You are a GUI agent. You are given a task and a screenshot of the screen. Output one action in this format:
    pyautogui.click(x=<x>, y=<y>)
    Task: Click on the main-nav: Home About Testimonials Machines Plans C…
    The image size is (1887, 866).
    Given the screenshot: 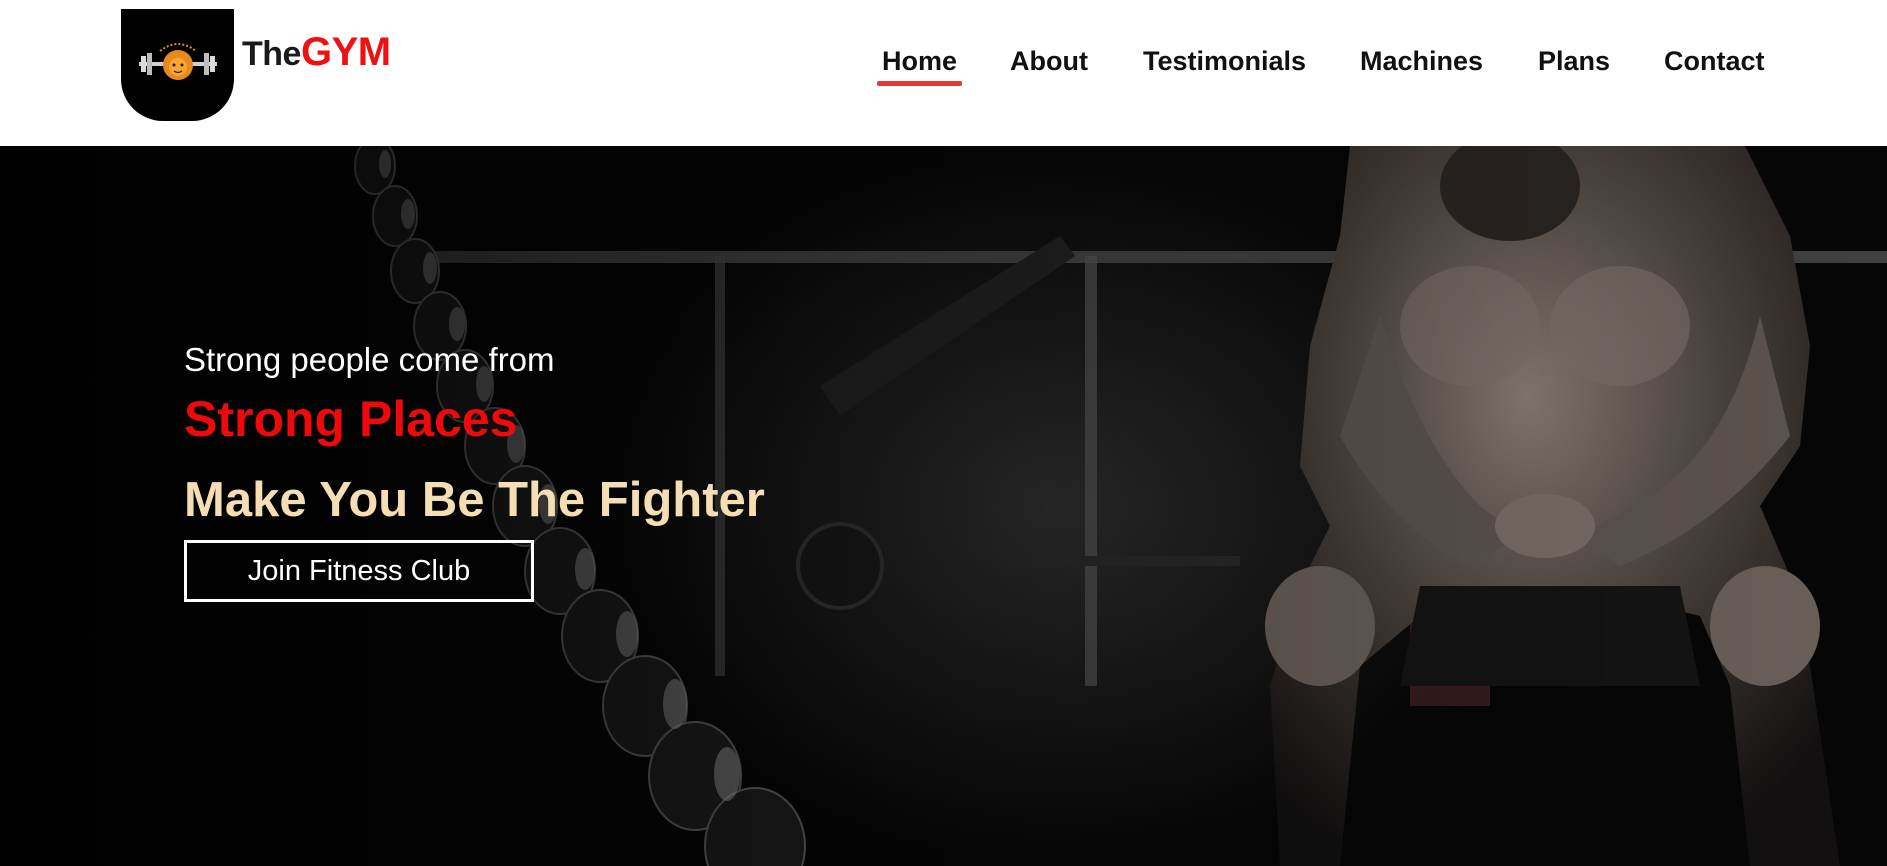 What is the action you would take?
    pyautogui.click(x=943, y=65)
    